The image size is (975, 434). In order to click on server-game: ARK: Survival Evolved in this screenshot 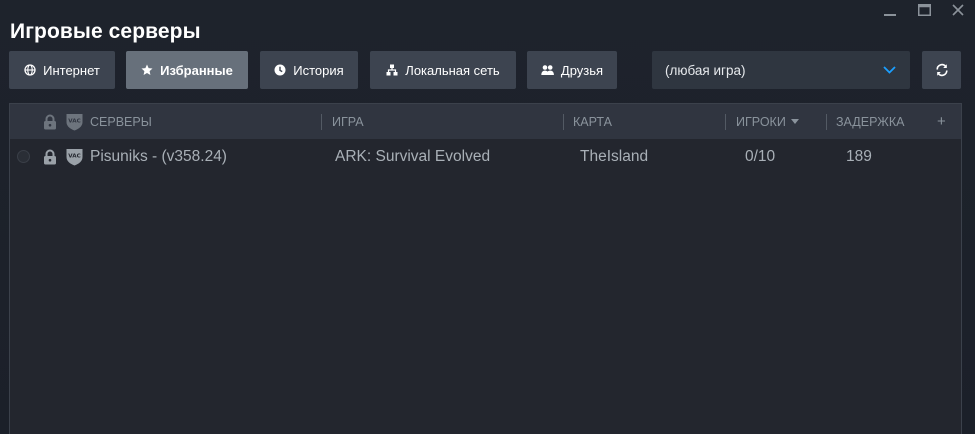, I will do `click(413, 156)`.